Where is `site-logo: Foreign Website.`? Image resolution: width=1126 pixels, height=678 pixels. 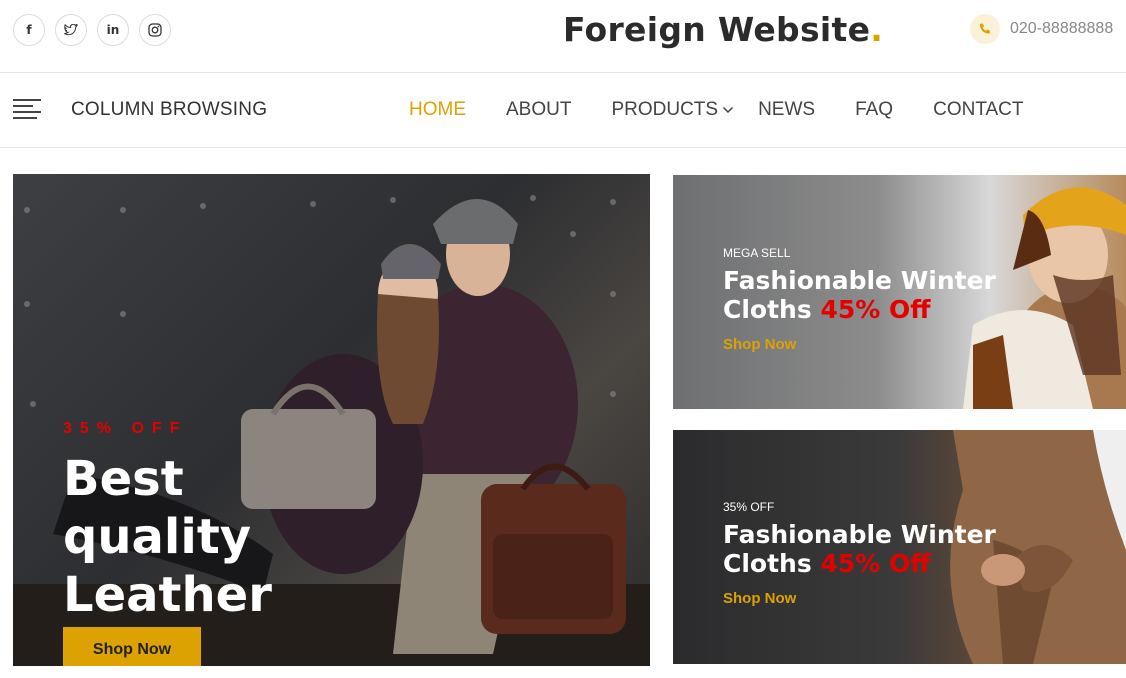
site-logo: Foreign Website. is located at coordinates (723, 29).